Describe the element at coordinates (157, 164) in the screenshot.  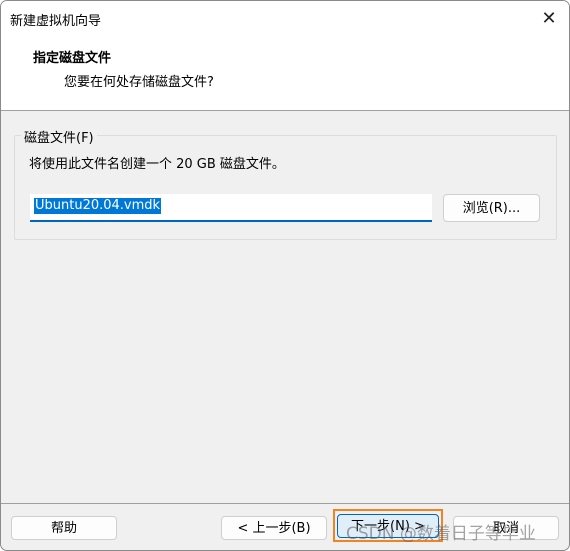
I see `disk-file-description: 将使用此文件名创建一个 20 GB 磁盘文件。` at that location.